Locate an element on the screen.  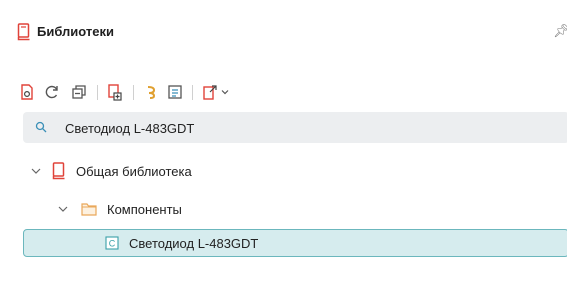
search-icon is located at coordinates (41, 127).